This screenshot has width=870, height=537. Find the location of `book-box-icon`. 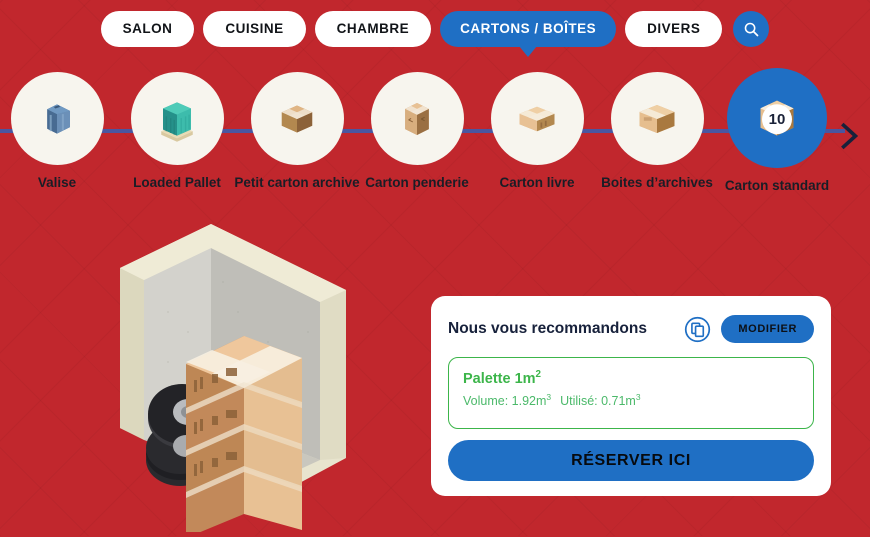

book-box-icon is located at coordinates (537, 118).